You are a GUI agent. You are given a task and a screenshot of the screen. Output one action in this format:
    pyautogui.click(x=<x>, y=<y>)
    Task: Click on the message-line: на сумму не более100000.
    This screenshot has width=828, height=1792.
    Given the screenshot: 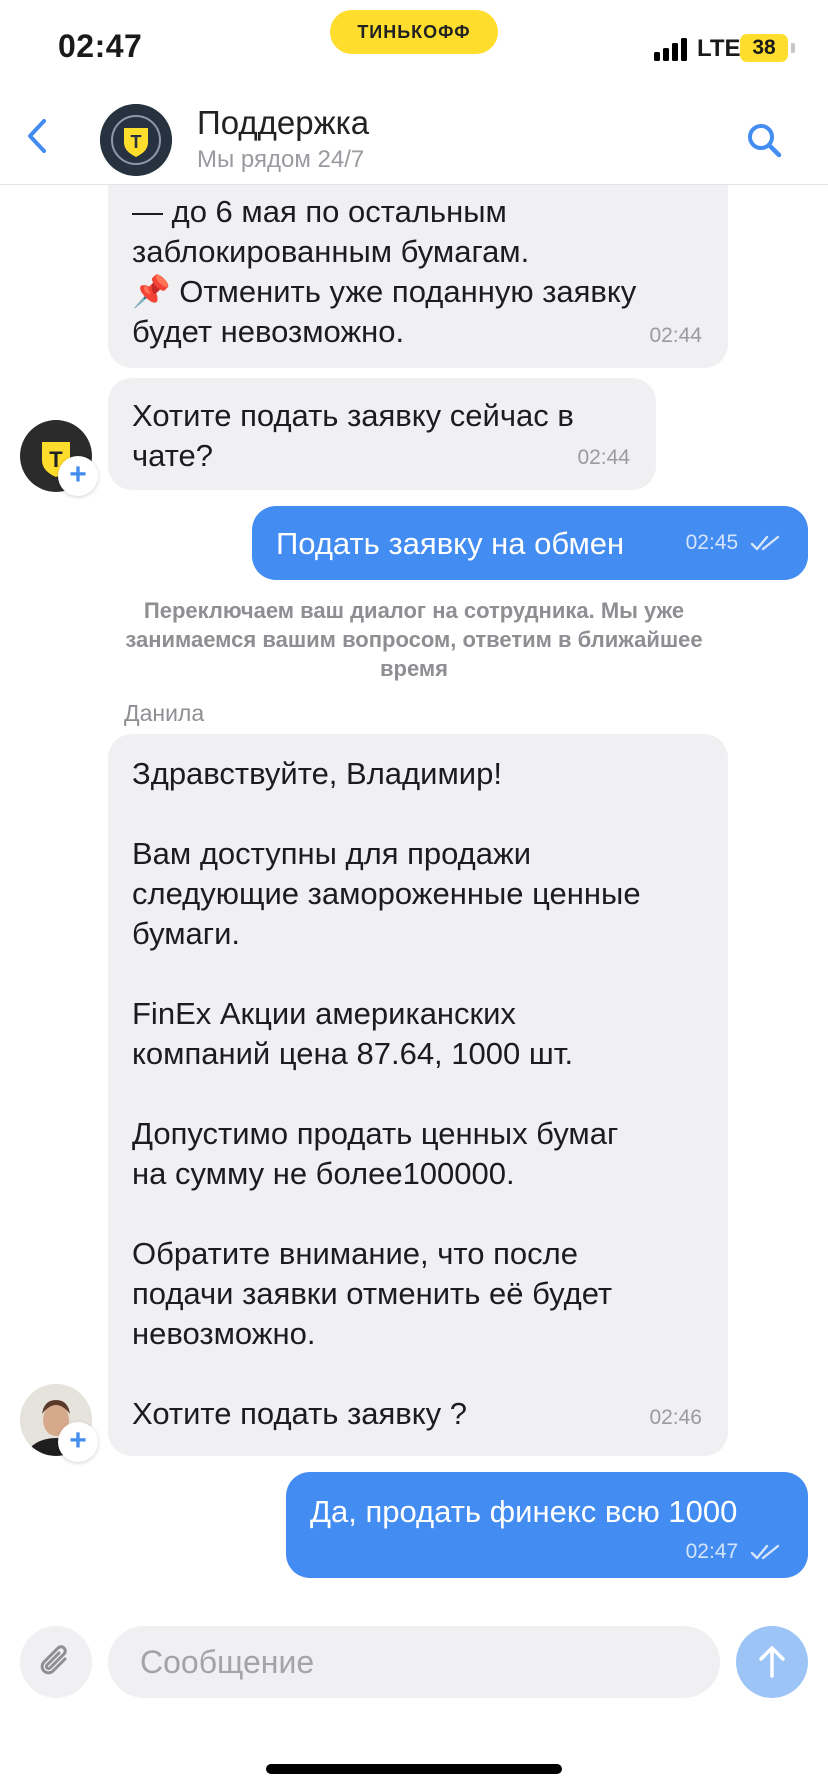 What is the action you would take?
    pyautogui.click(x=323, y=1173)
    